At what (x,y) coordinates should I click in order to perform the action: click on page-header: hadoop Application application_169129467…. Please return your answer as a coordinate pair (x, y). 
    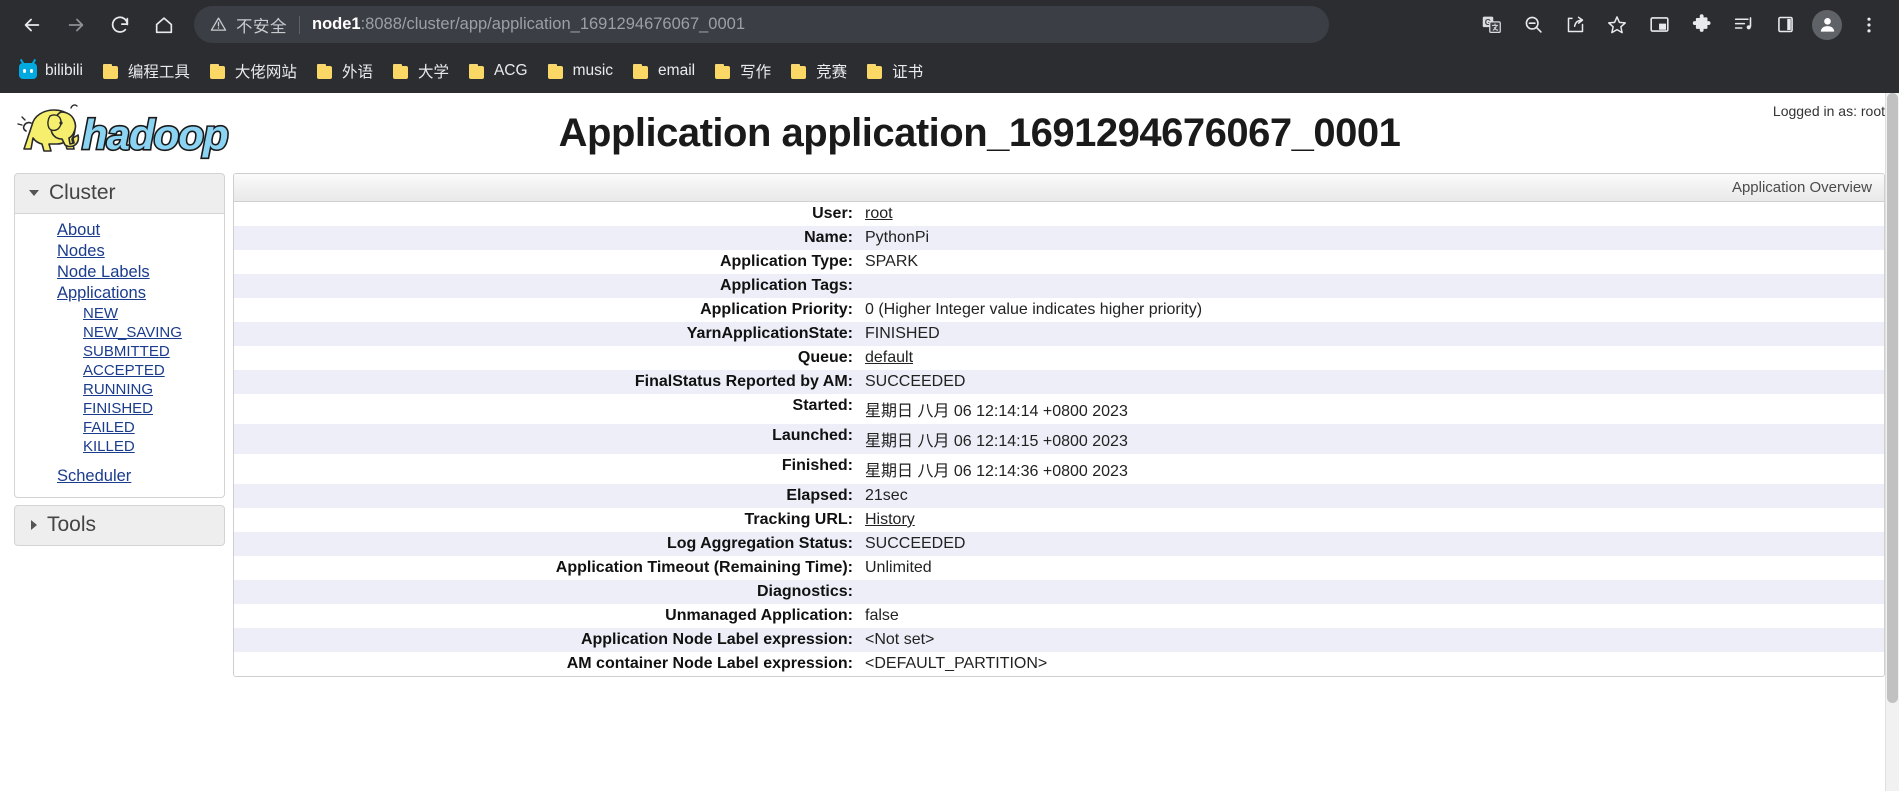
    Looking at the image, I should click on (949, 133).